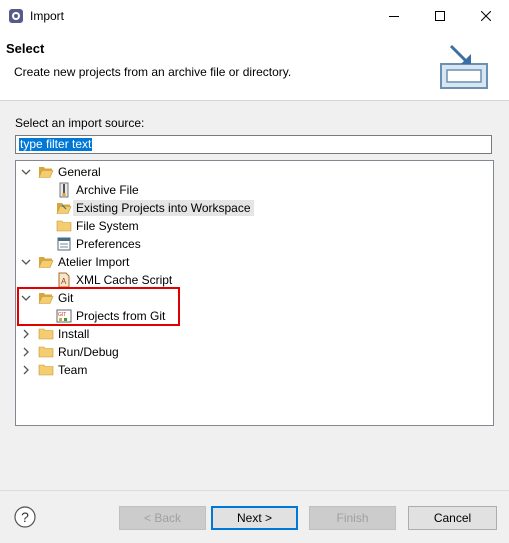  What do you see at coordinates (16, 16) in the screenshot?
I see `eclipse-app-icon` at bounding box center [16, 16].